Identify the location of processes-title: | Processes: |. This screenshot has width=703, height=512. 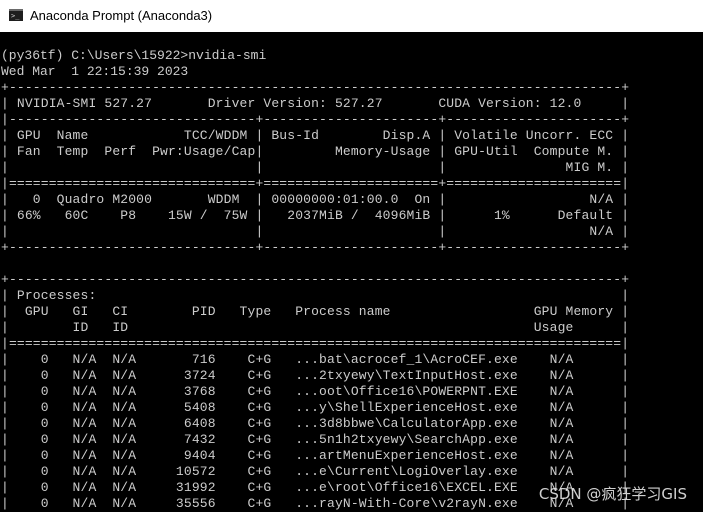
(315, 295).